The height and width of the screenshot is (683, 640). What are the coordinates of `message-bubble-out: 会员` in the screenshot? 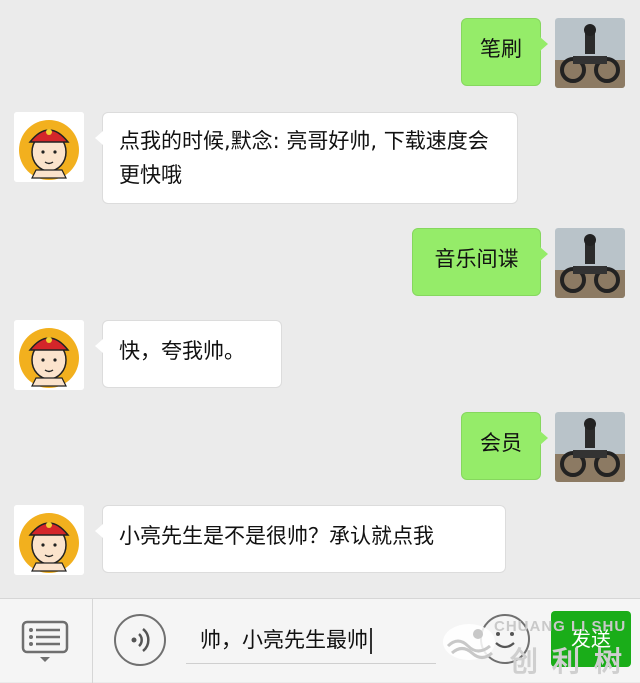 It's located at (504, 446).